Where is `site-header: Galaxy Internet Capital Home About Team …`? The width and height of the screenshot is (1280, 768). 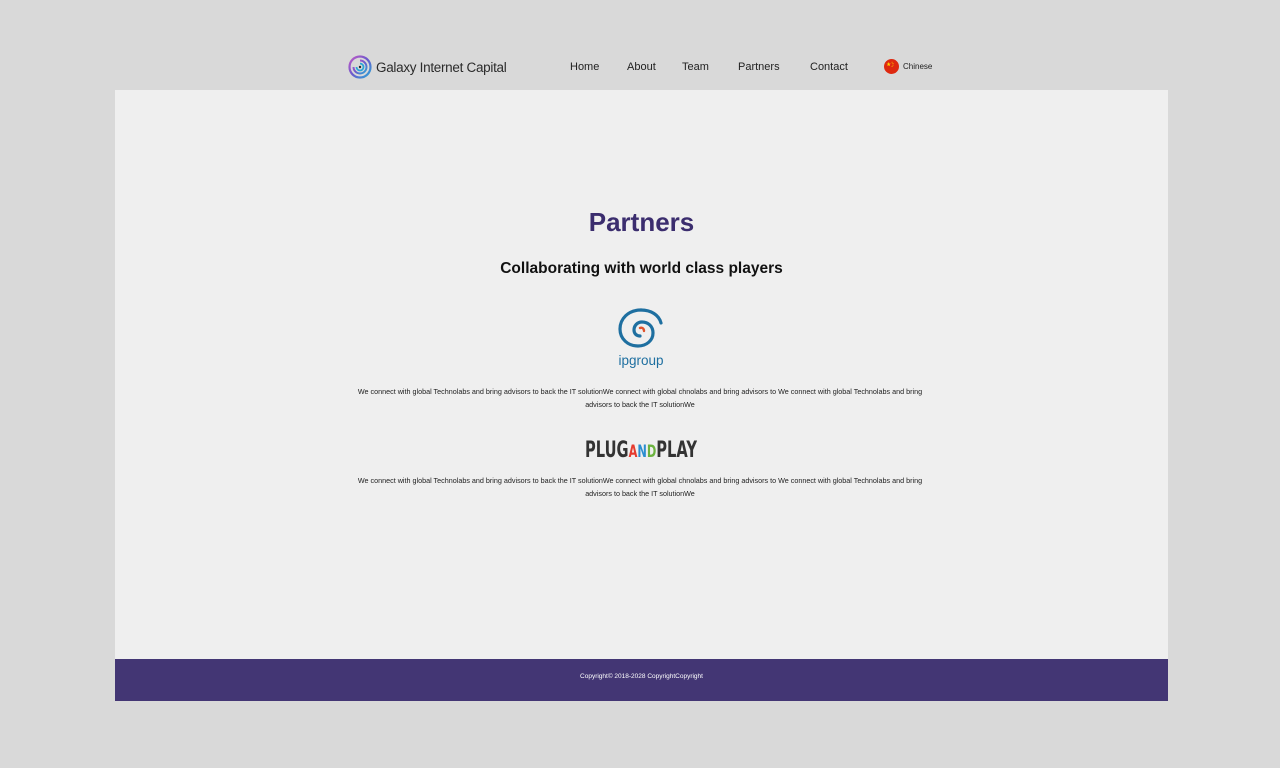
site-header: Galaxy Internet Capital Home About Team … is located at coordinates (640, 67).